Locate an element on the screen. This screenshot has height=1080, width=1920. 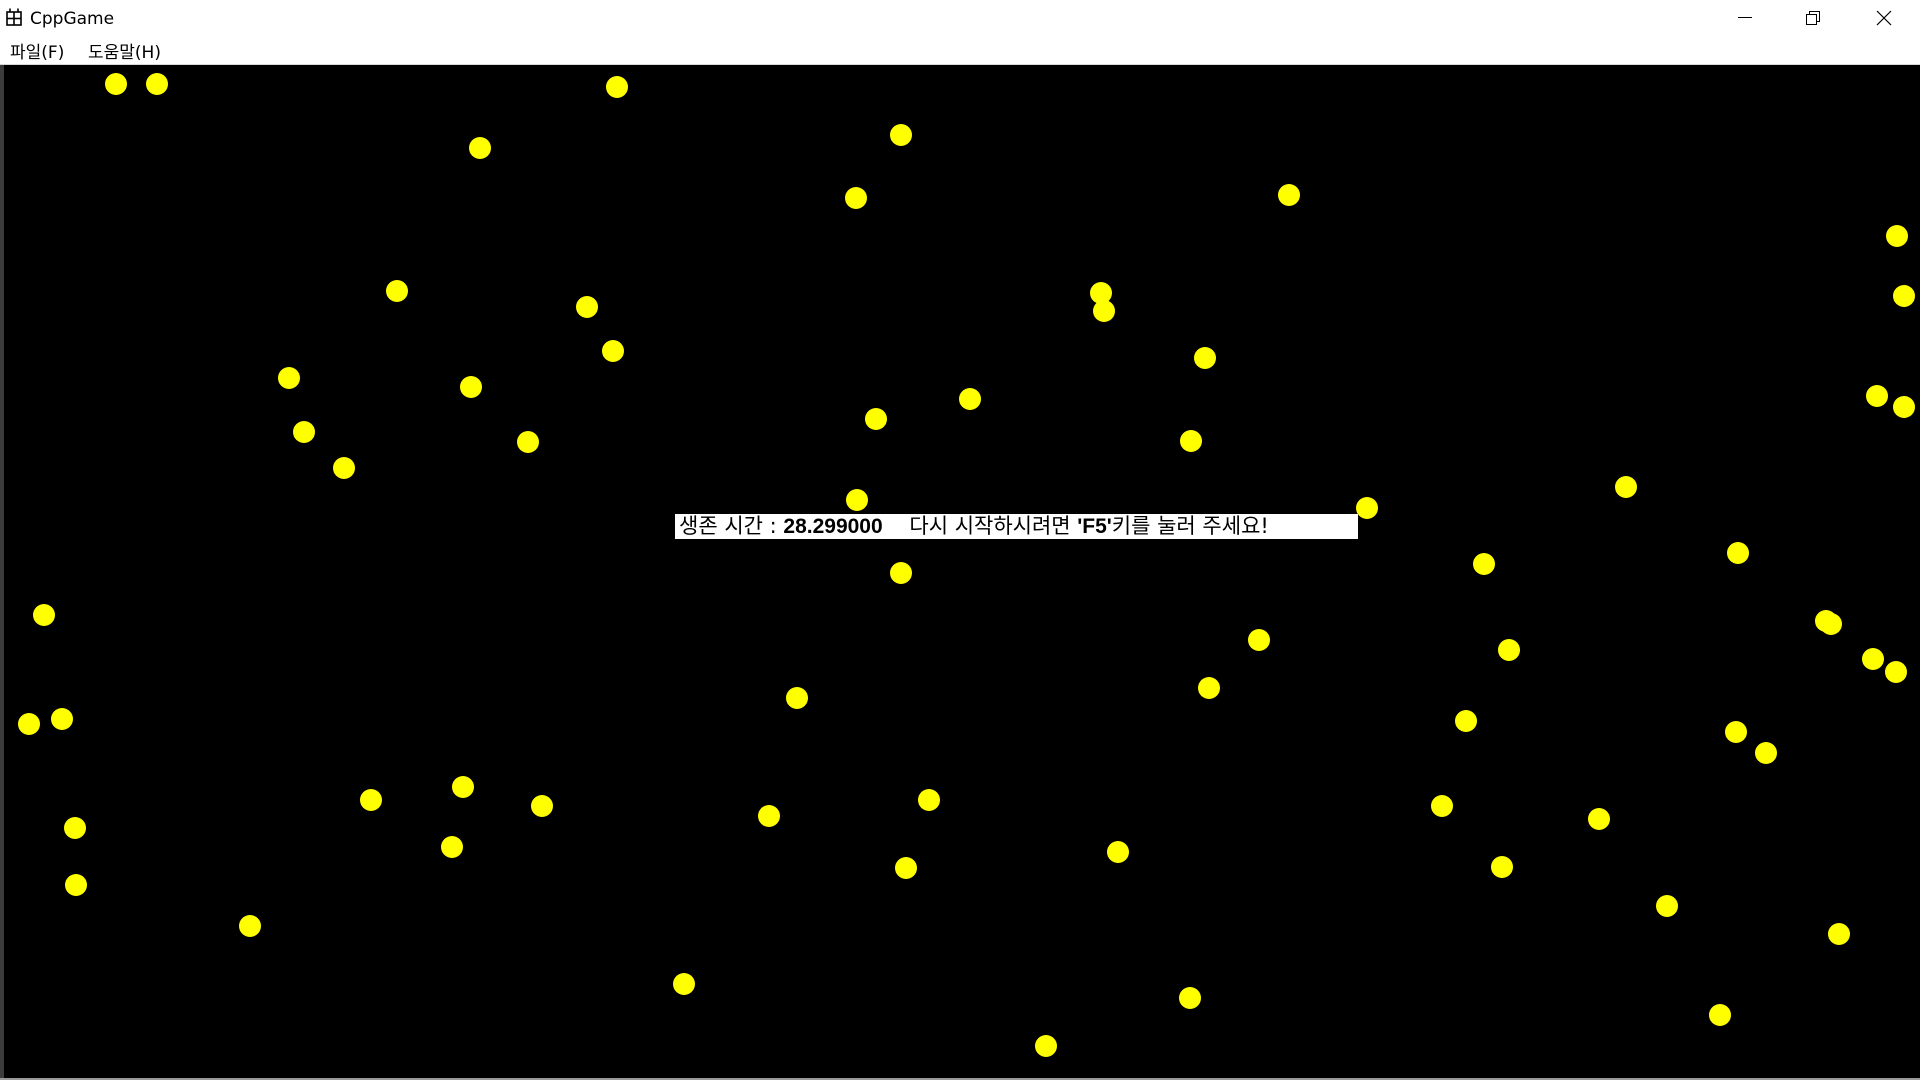
menu-help: 도움말(H) is located at coordinates (124, 50).